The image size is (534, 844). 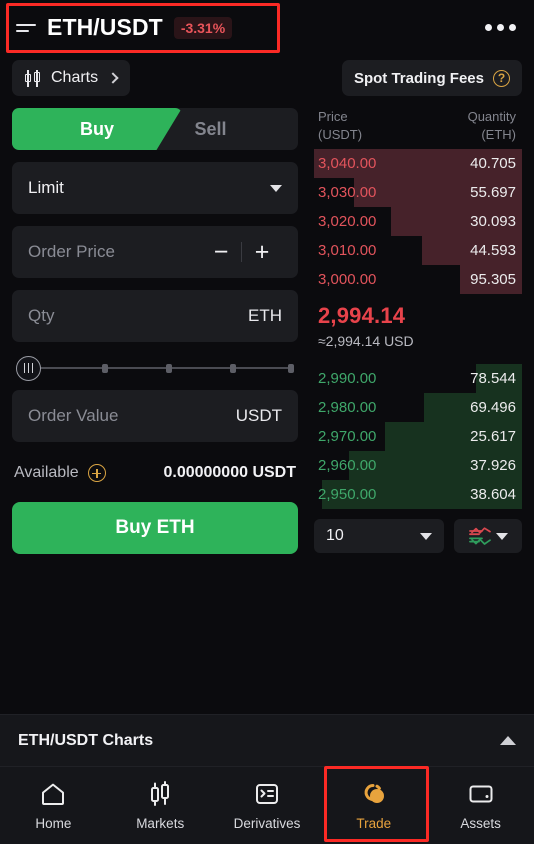 I want to click on orderbook-row: 3,020.00 30.093, so click(x=418, y=222).